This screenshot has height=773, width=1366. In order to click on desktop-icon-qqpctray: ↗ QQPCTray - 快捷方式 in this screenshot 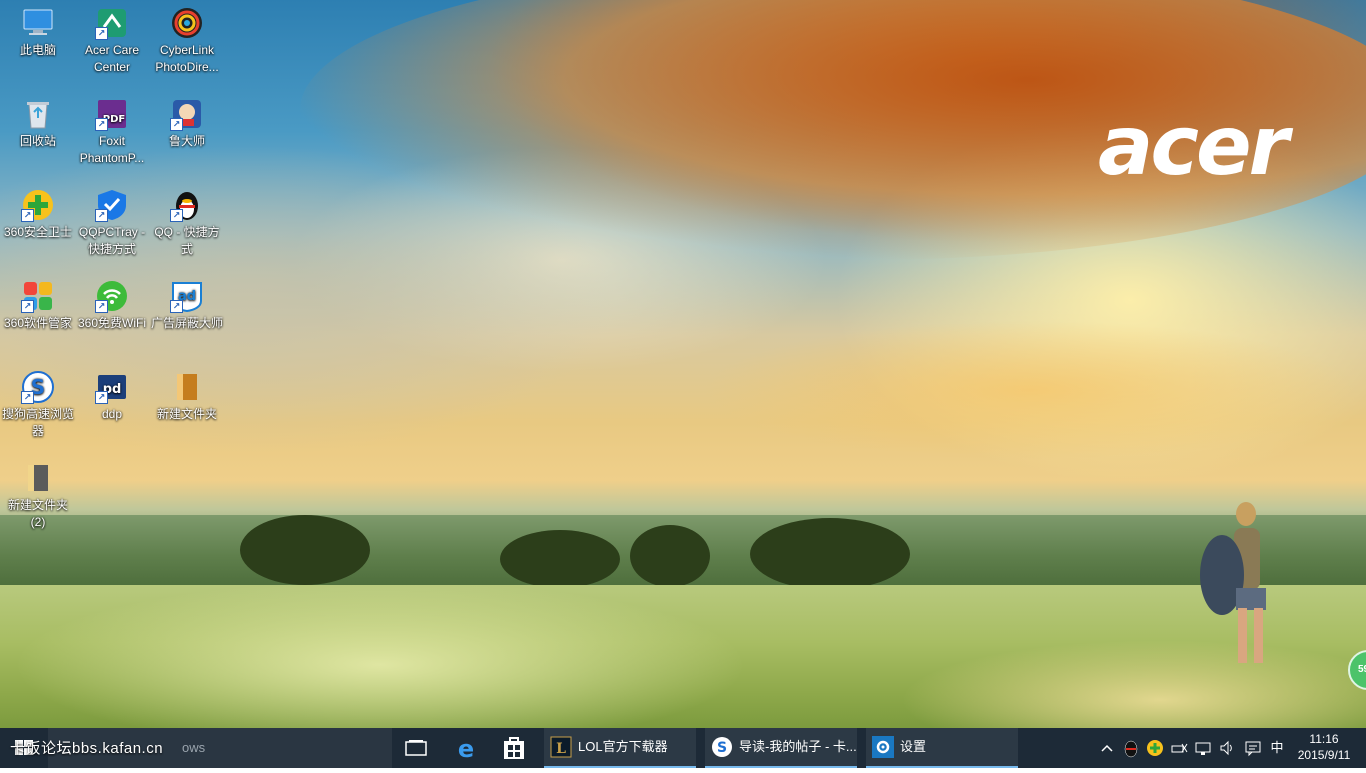, I will do `click(112, 220)`.